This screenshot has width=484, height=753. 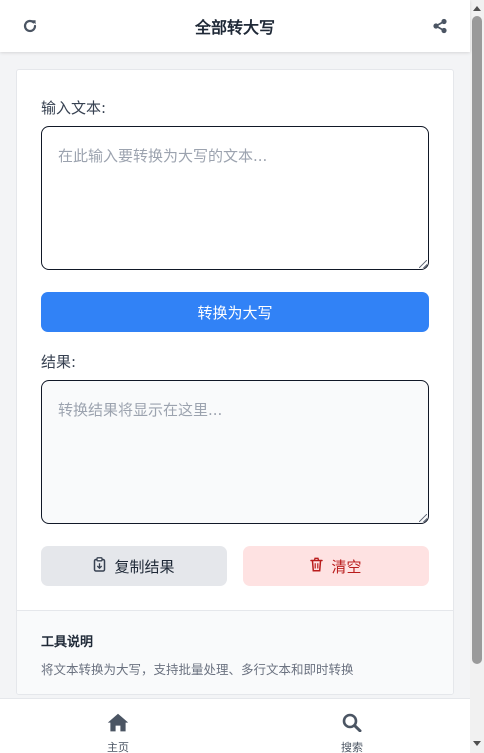 What do you see at coordinates (235, 652) in the screenshot?
I see `tool-info-section: 工具说明 将文本转换为大写，支持批量处理、多行文本和即时转换` at bounding box center [235, 652].